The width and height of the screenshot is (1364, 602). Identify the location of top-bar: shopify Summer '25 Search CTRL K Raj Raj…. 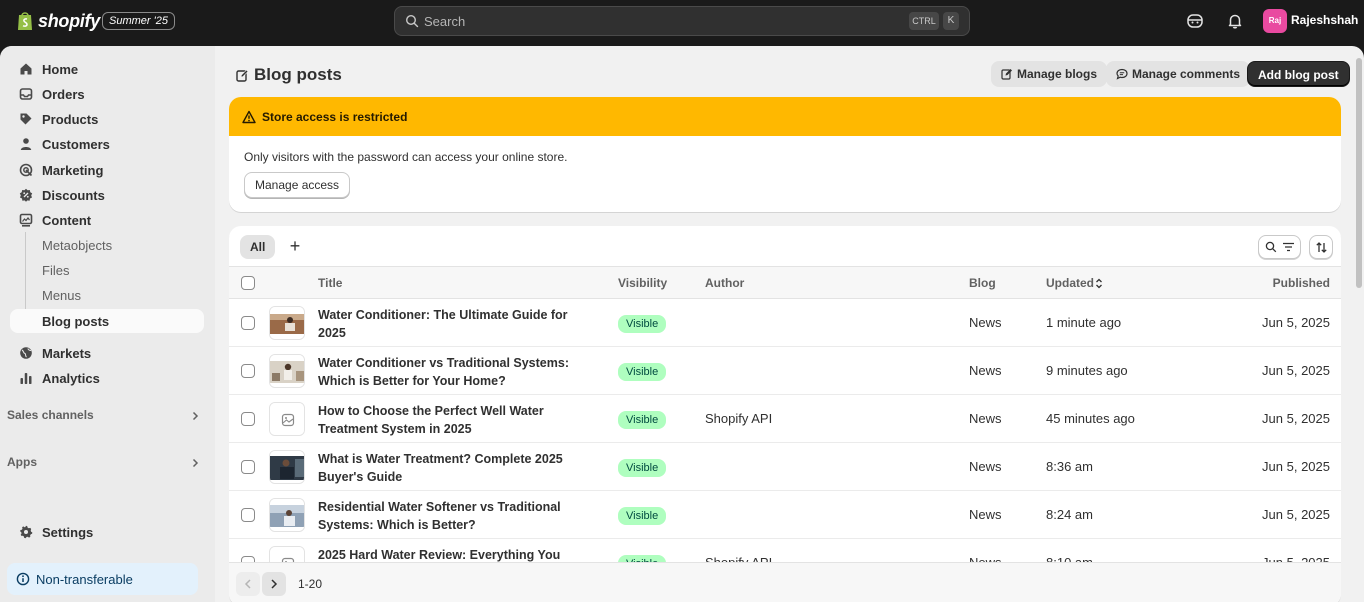
(682, 22).